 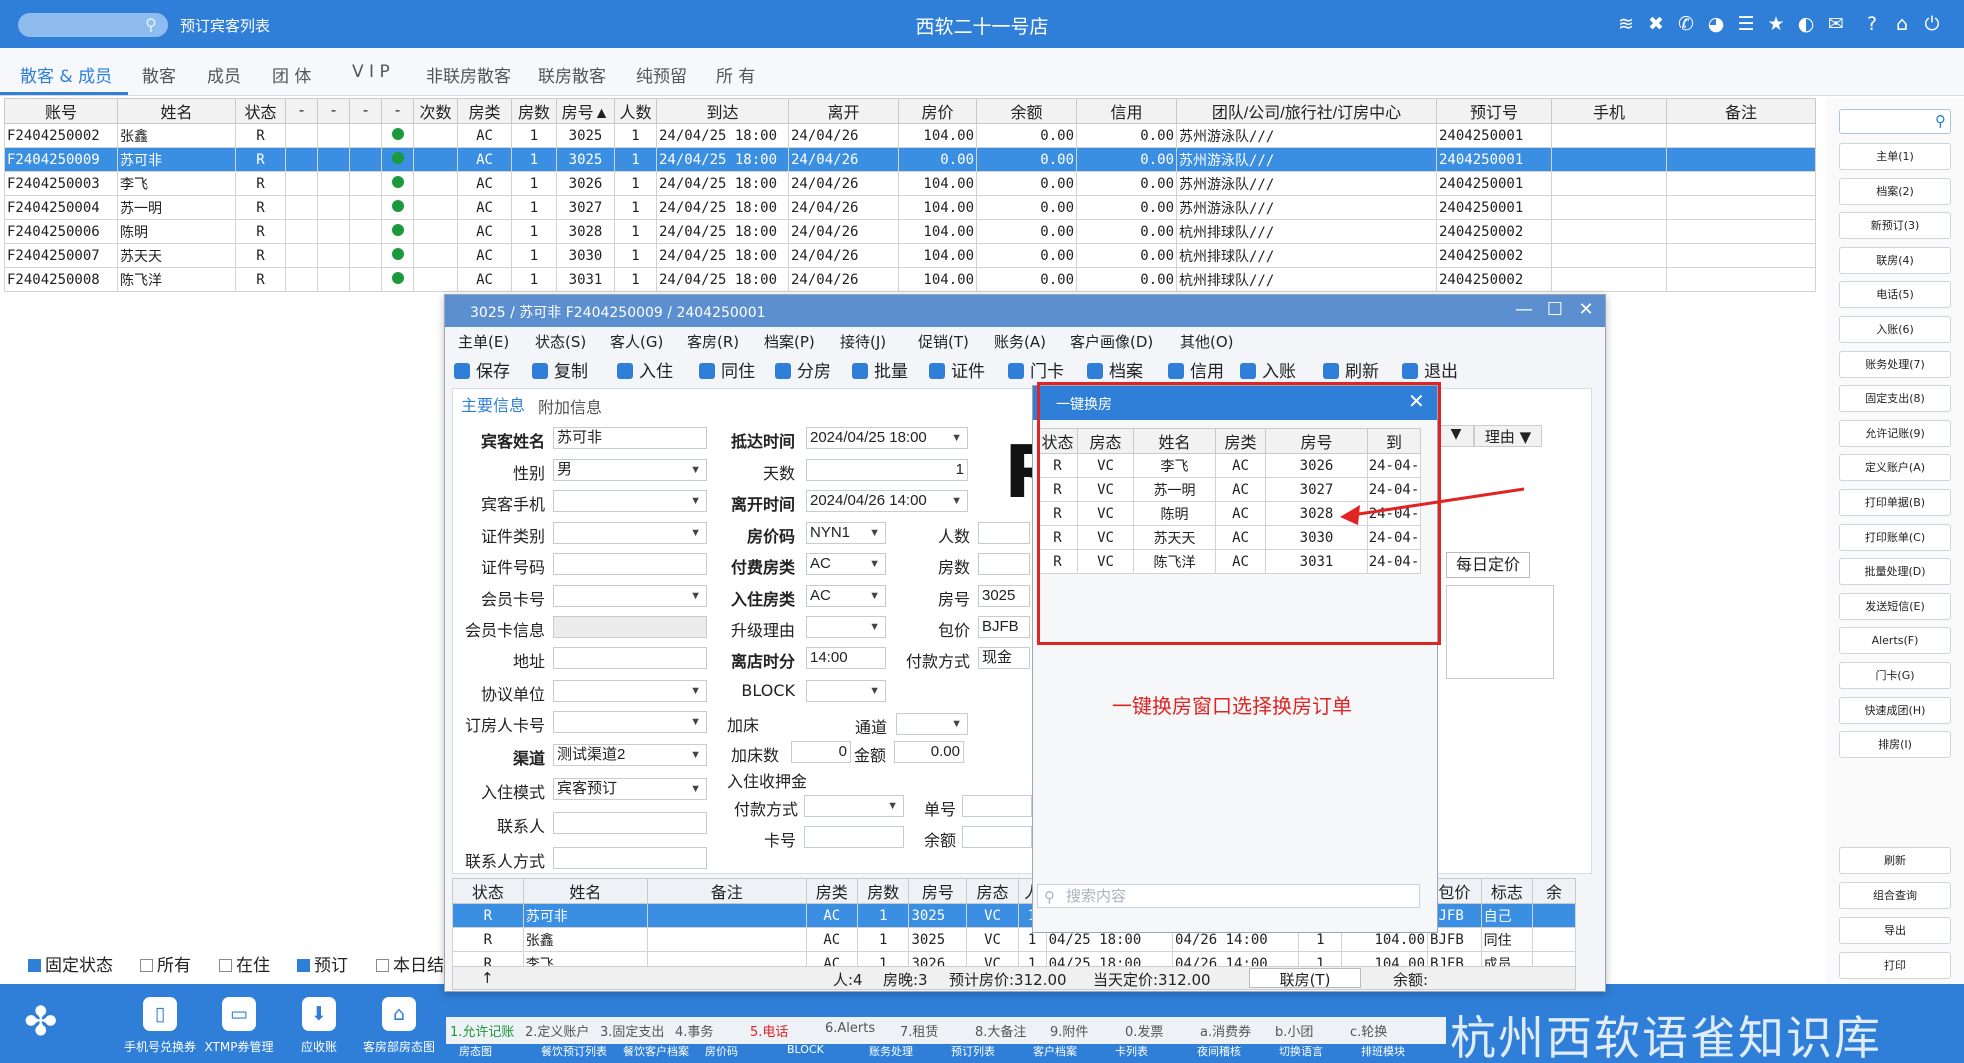 I want to click on form-input: 2024/04/26 14:00 ▼, so click(x=887, y=501).